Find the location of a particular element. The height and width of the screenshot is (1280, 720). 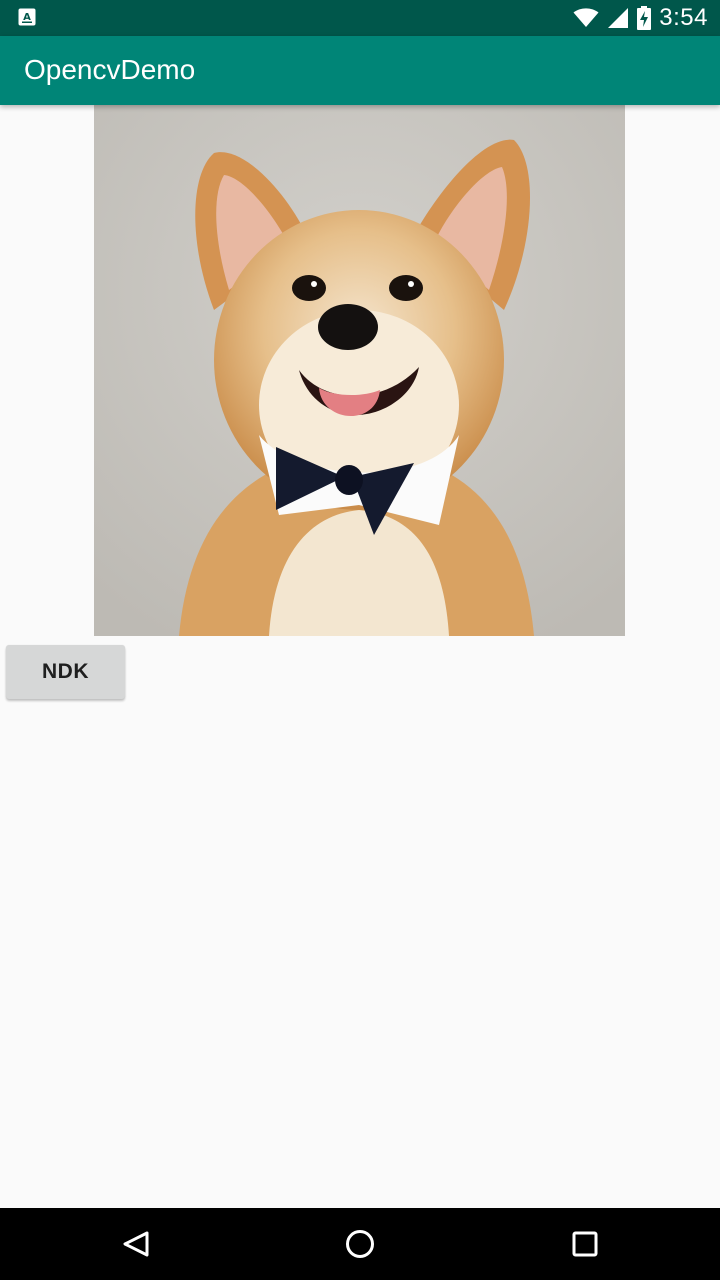

svg-text: A is located at coordinates (27, 17).